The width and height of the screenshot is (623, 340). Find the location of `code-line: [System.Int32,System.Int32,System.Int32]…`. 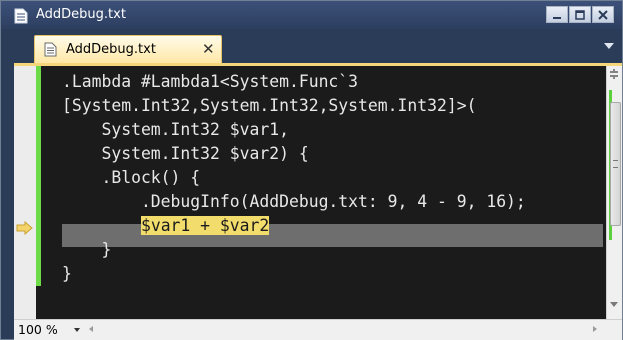

code-line: [System.Int32,System.Int32,System.Int32]… is located at coordinates (269, 105).